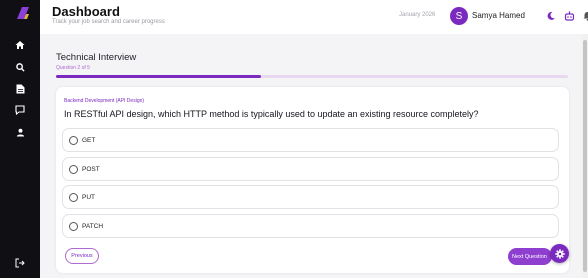 The width and height of the screenshot is (588, 278). I want to click on robot-assistant-icon, so click(569, 16).